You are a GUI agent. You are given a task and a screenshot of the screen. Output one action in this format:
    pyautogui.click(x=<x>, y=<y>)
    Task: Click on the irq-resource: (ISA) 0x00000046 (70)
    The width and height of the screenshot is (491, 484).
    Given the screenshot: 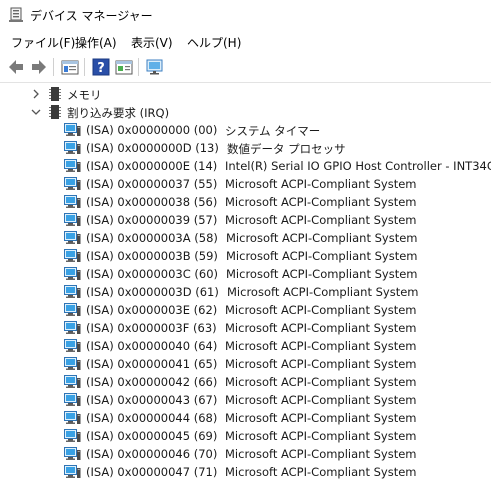 What is the action you would take?
    pyautogui.click(x=152, y=454)
    